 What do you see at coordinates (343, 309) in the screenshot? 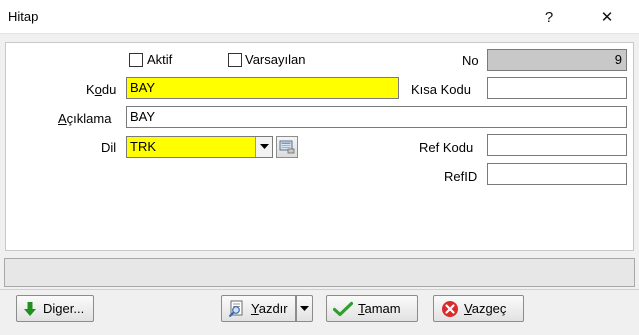
I see `checkmark-icon` at bounding box center [343, 309].